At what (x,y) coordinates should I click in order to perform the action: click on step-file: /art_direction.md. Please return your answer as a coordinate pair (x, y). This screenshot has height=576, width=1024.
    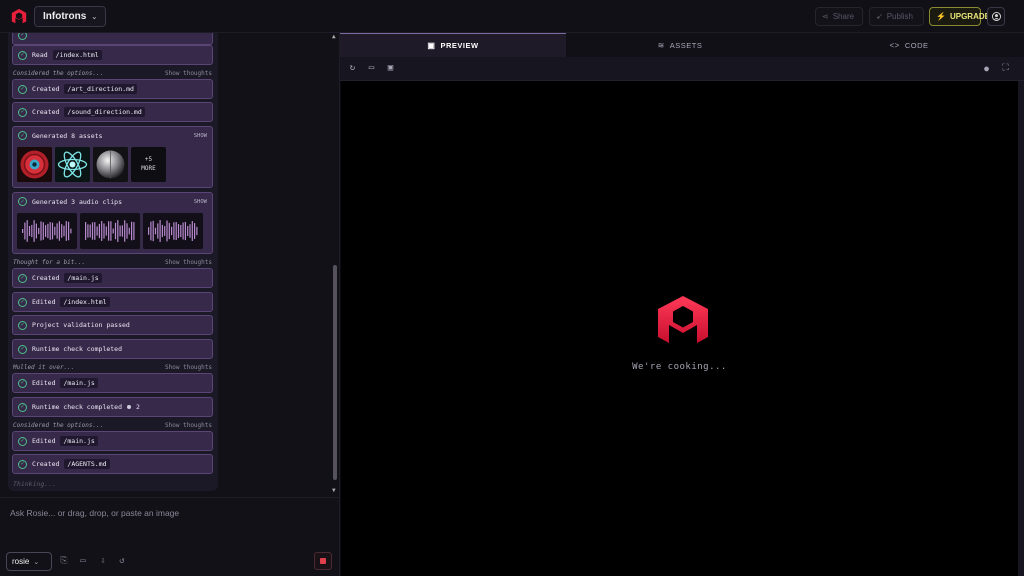
    Looking at the image, I should click on (100, 89).